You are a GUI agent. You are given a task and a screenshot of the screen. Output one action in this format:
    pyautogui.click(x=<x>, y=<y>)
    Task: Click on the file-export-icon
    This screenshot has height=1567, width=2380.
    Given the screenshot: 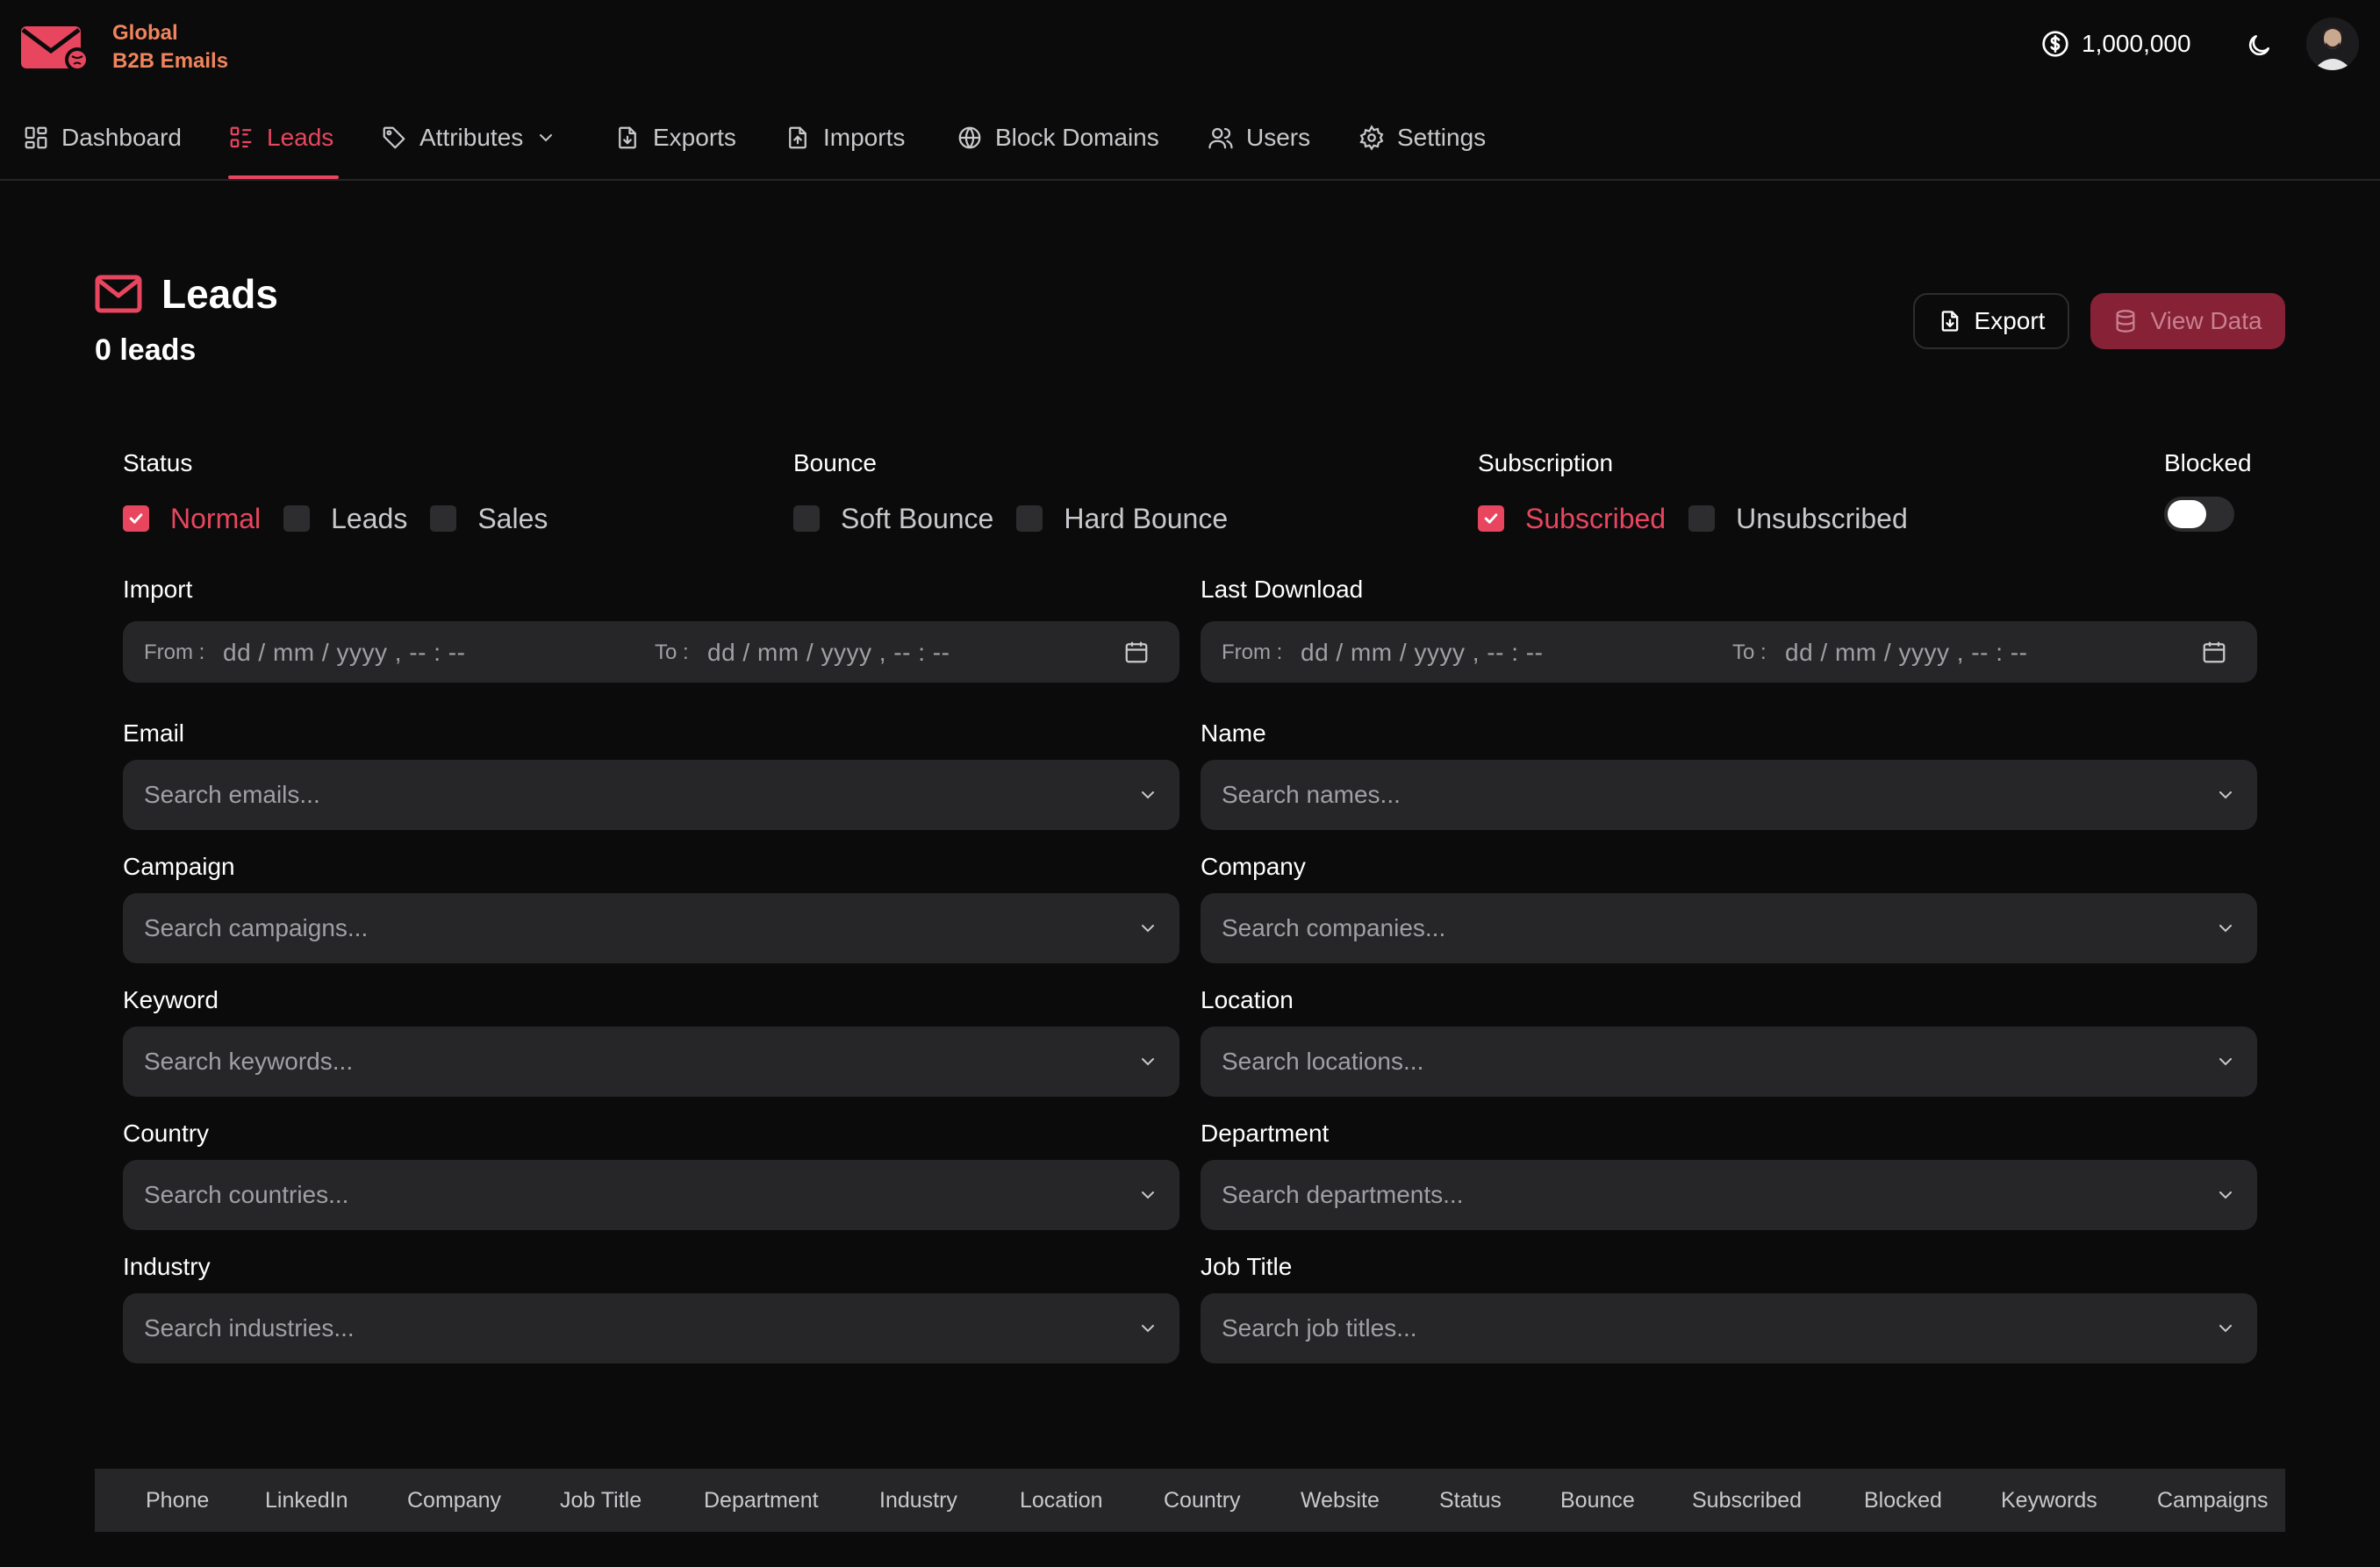 What is the action you would take?
    pyautogui.click(x=627, y=137)
    